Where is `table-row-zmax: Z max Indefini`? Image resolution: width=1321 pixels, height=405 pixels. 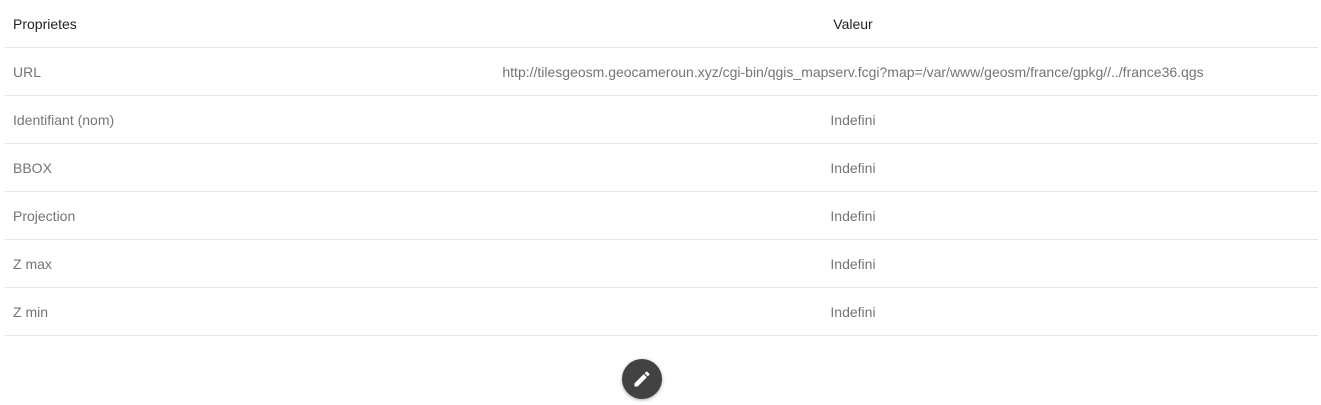 table-row-zmax: Z max Indefini is located at coordinates (661, 263).